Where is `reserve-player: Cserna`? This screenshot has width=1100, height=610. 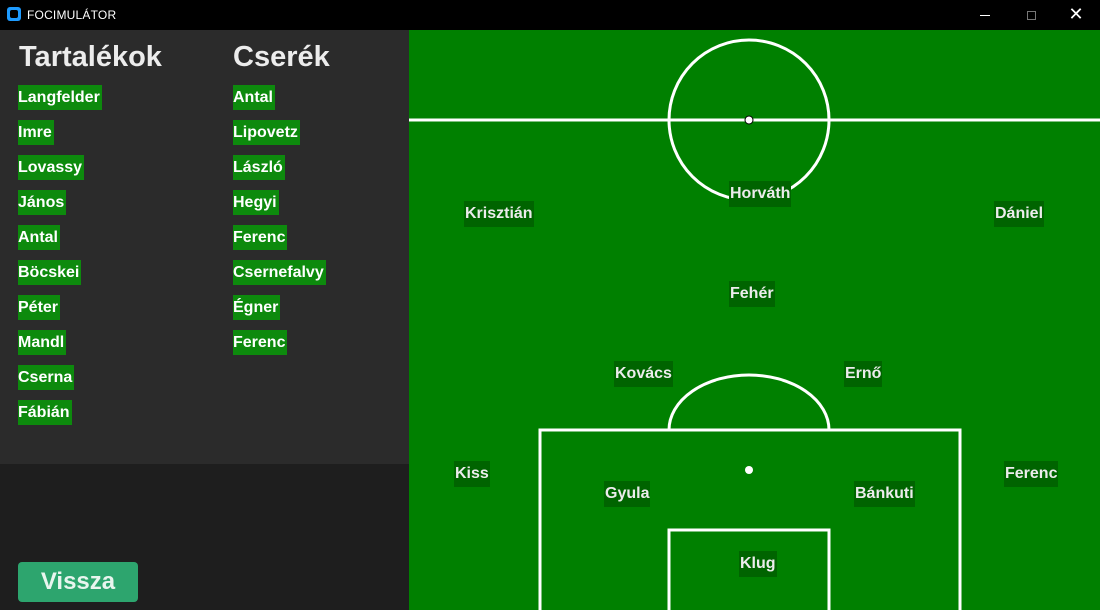 reserve-player: Cserna is located at coordinates (46, 377).